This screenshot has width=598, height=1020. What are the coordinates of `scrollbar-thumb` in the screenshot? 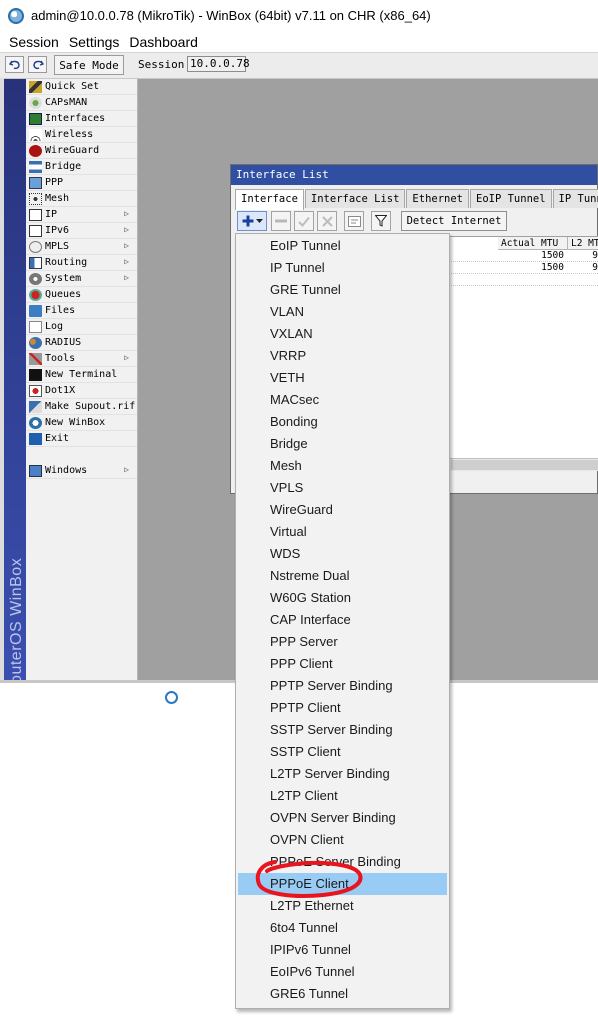 It's located at (524, 465).